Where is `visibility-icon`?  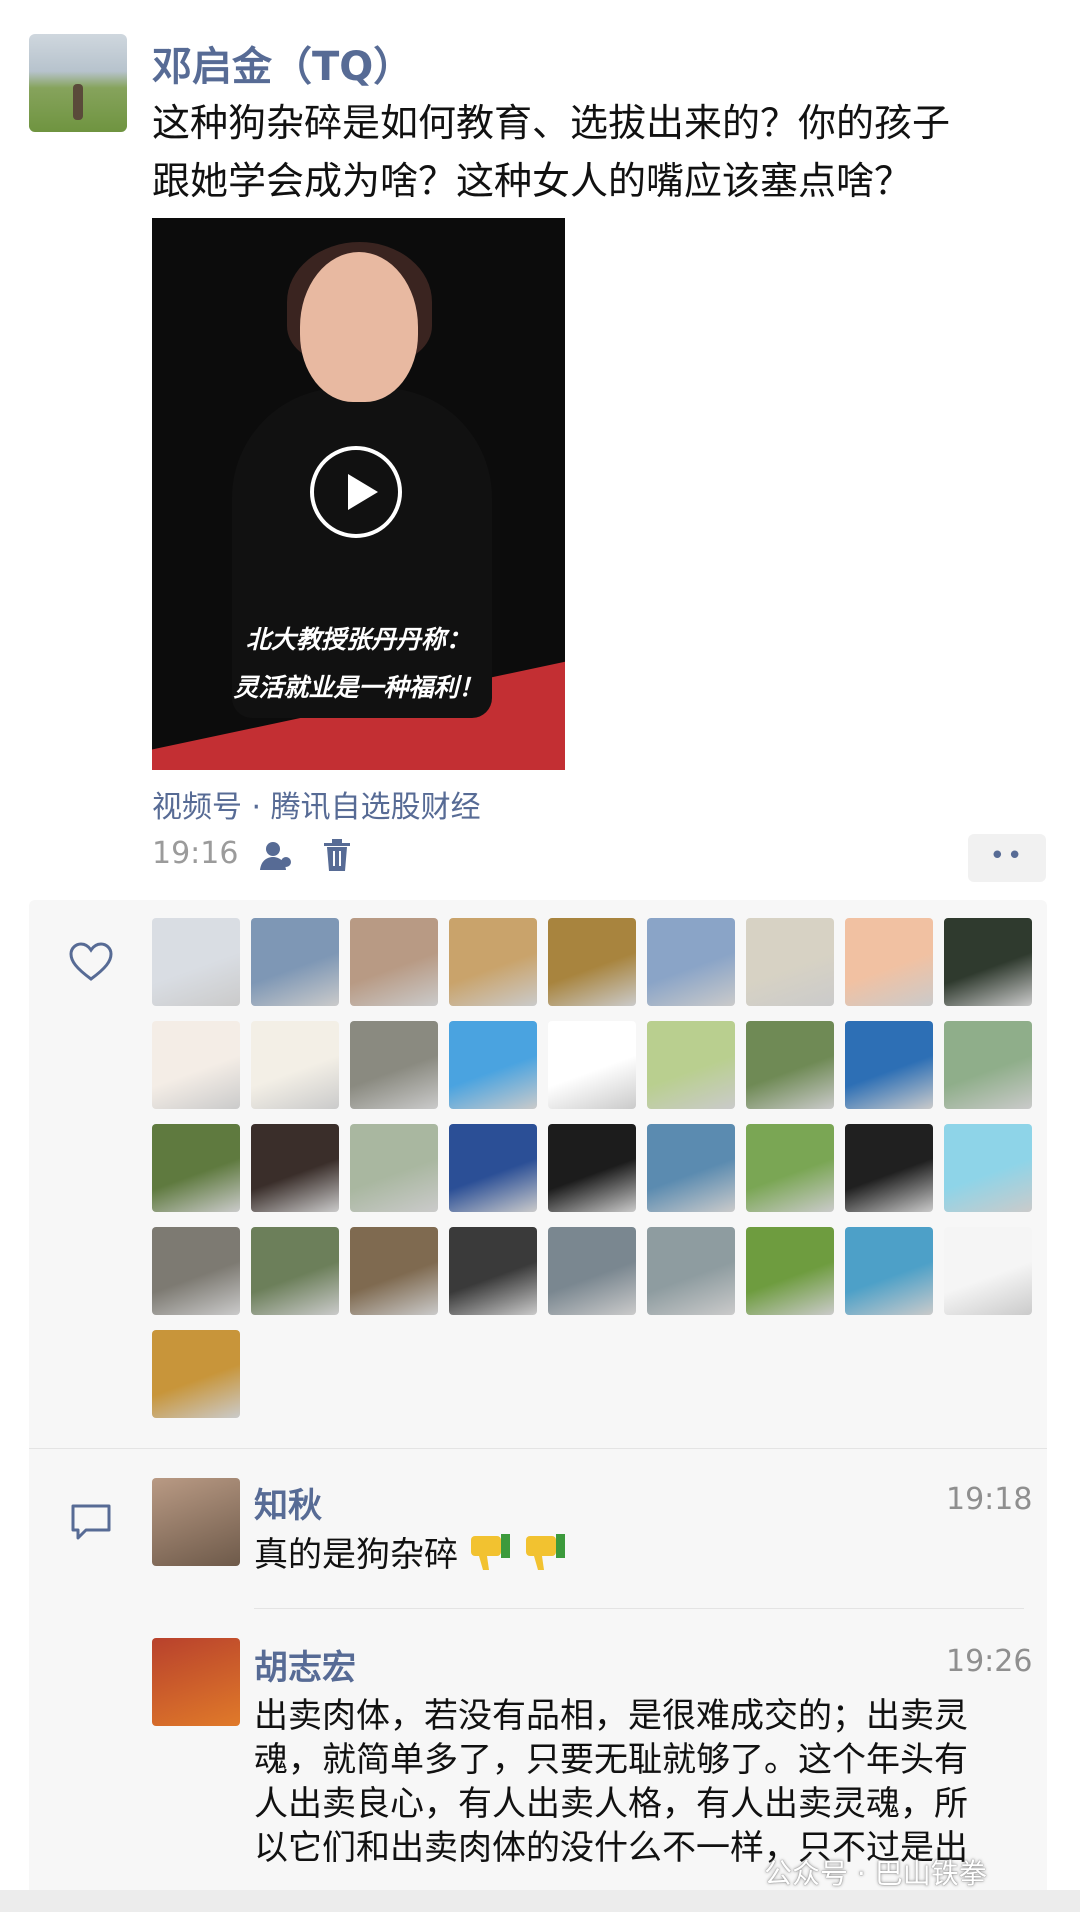
visibility-icon is located at coordinates (276, 856).